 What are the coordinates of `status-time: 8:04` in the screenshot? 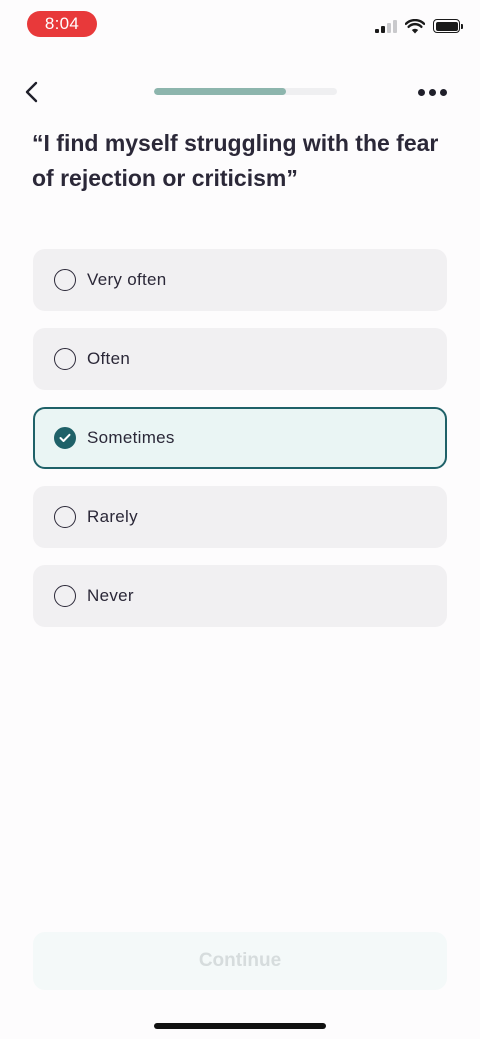 It's located at (62, 24).